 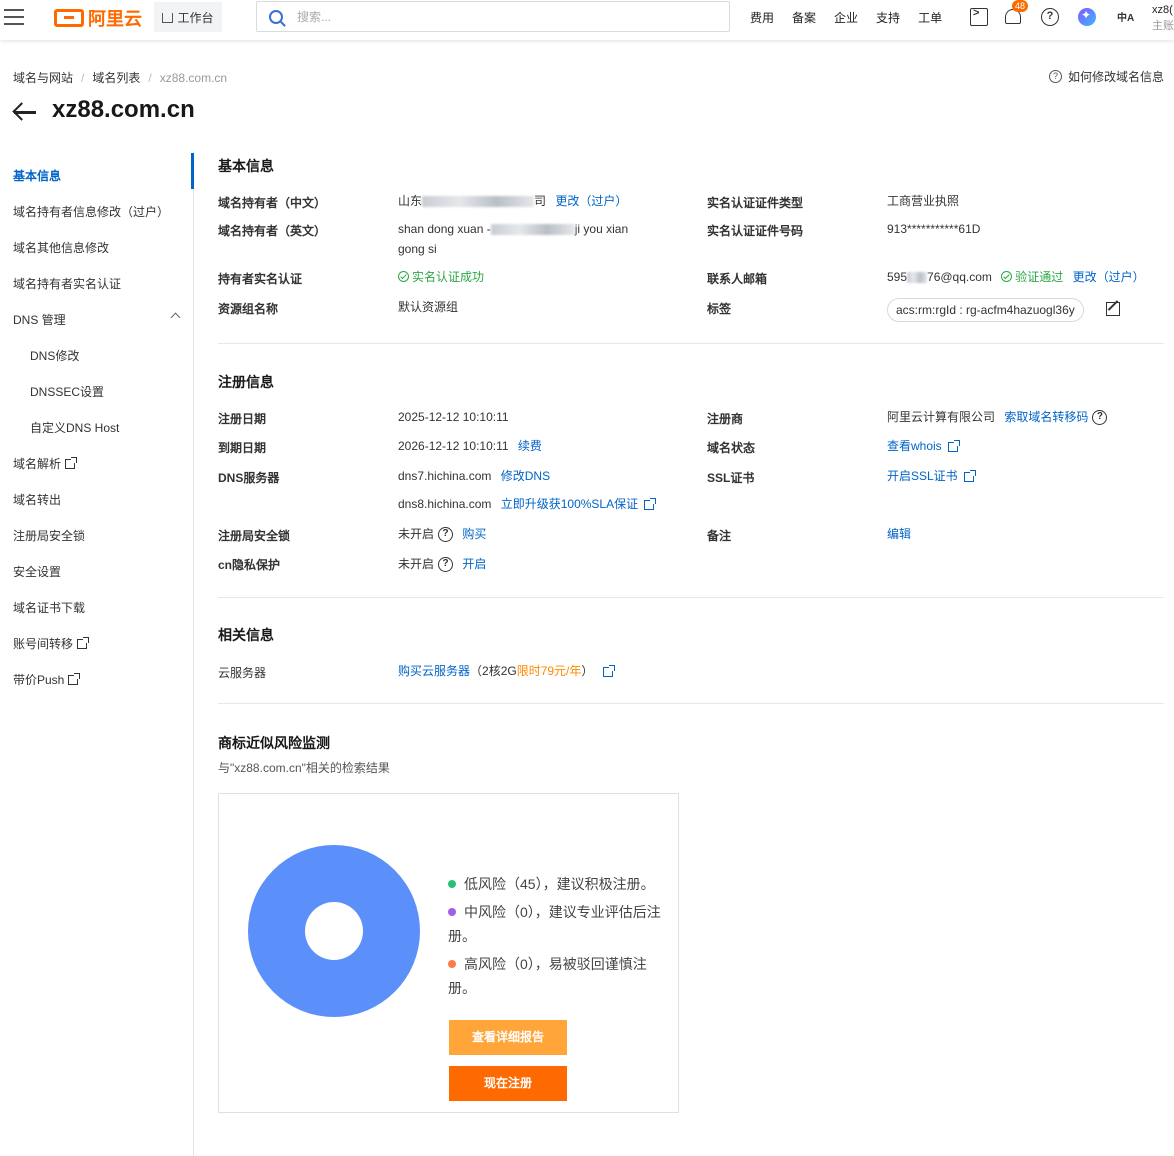 What do you see at coordinates (428, 307) in the screenshot?
I see `resource-group-value: 默认资源组` at bounding box center [428, 307].